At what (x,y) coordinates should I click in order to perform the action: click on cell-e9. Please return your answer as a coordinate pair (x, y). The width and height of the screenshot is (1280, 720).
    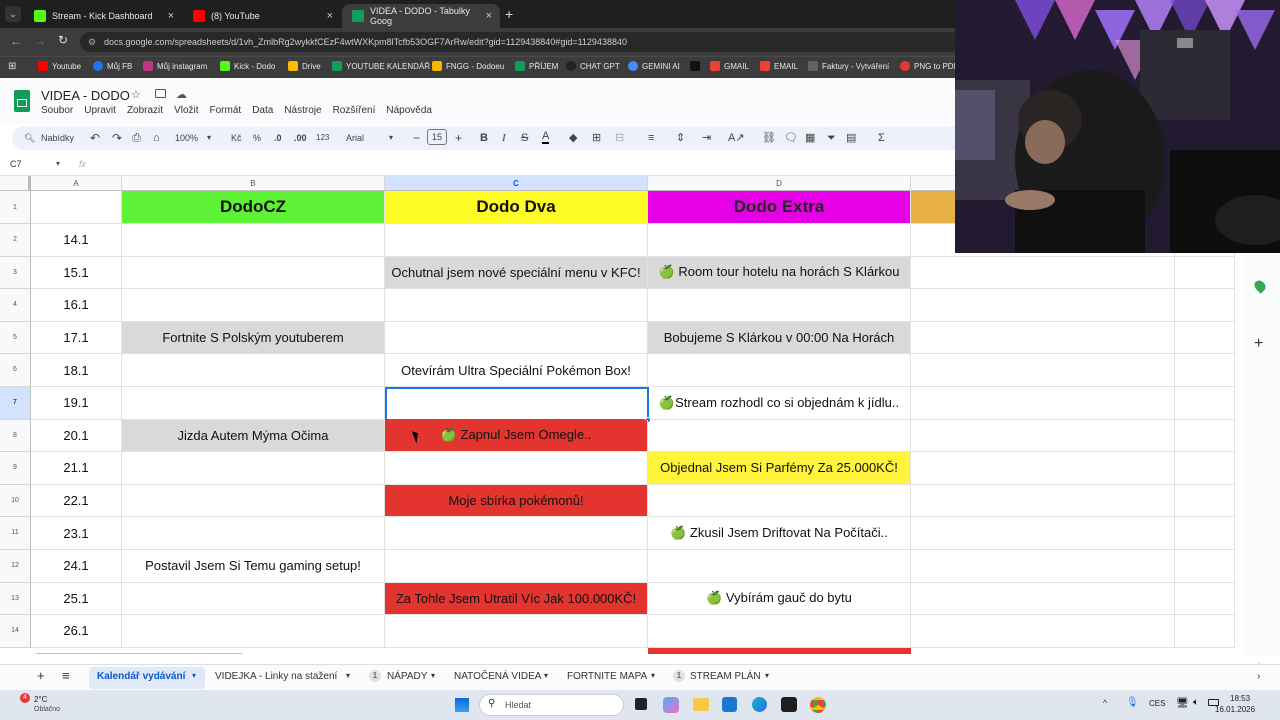
    Looking at the image, I should click on (1043, 468).